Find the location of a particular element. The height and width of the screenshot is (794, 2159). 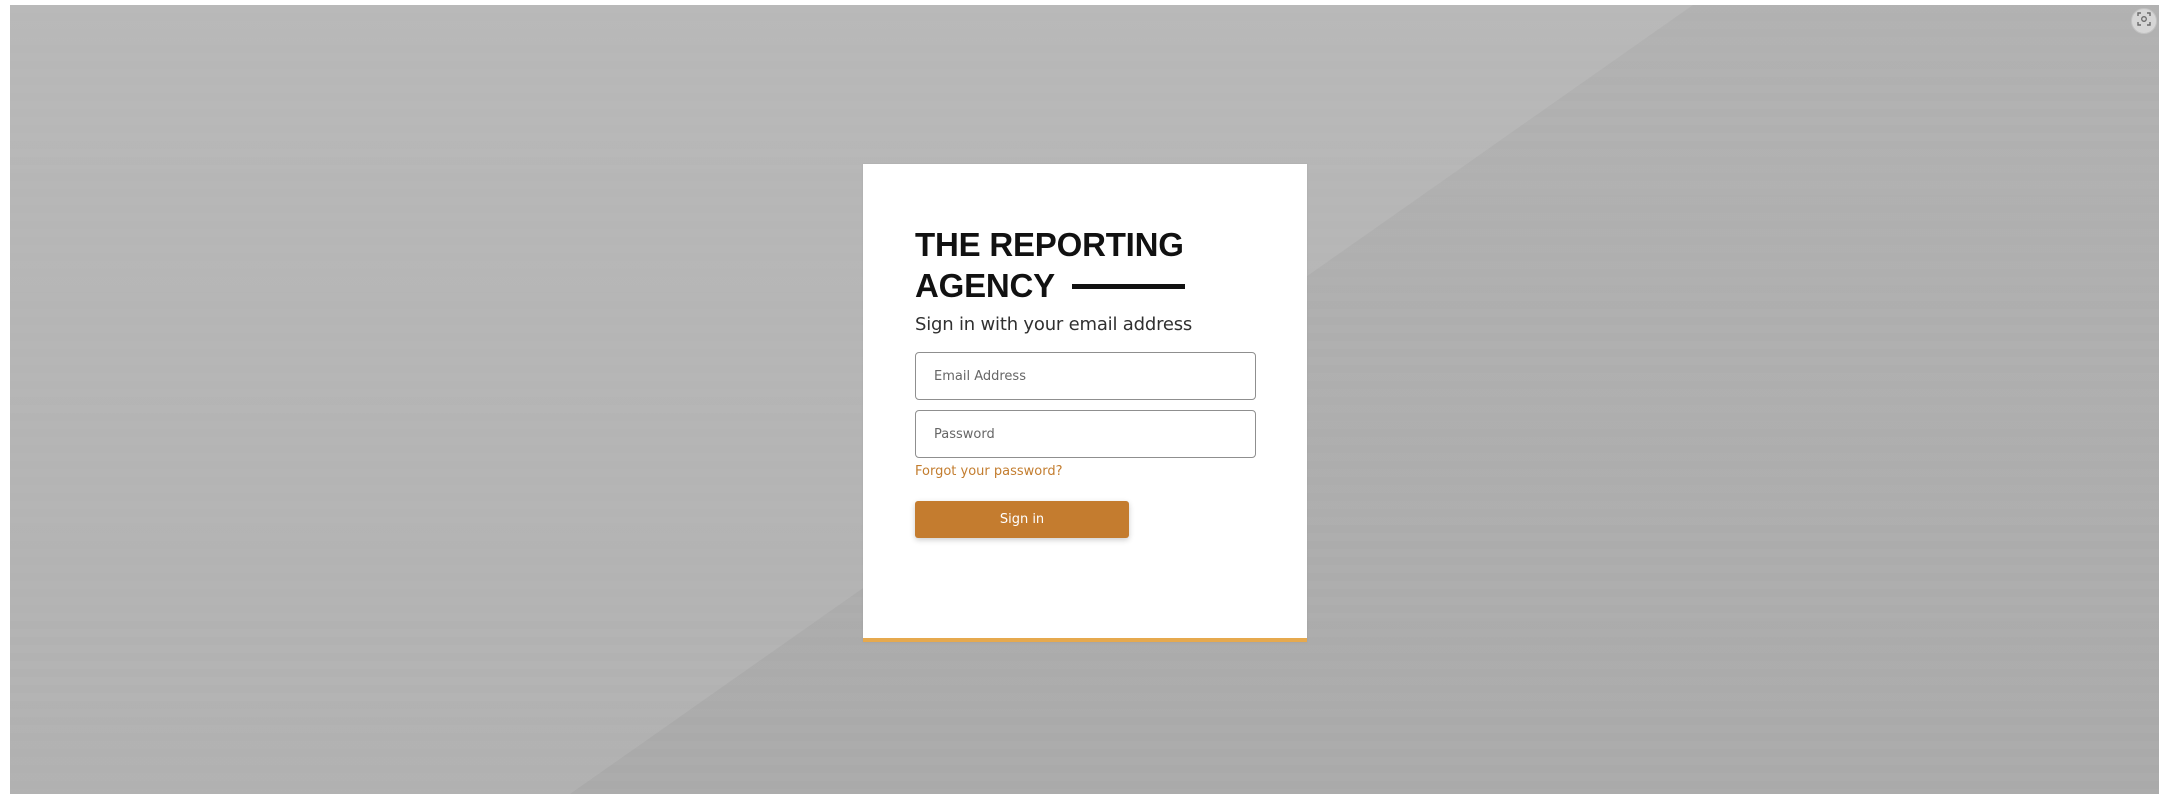

sign-in-button: Sign in is located at coordinates (1022, 519).